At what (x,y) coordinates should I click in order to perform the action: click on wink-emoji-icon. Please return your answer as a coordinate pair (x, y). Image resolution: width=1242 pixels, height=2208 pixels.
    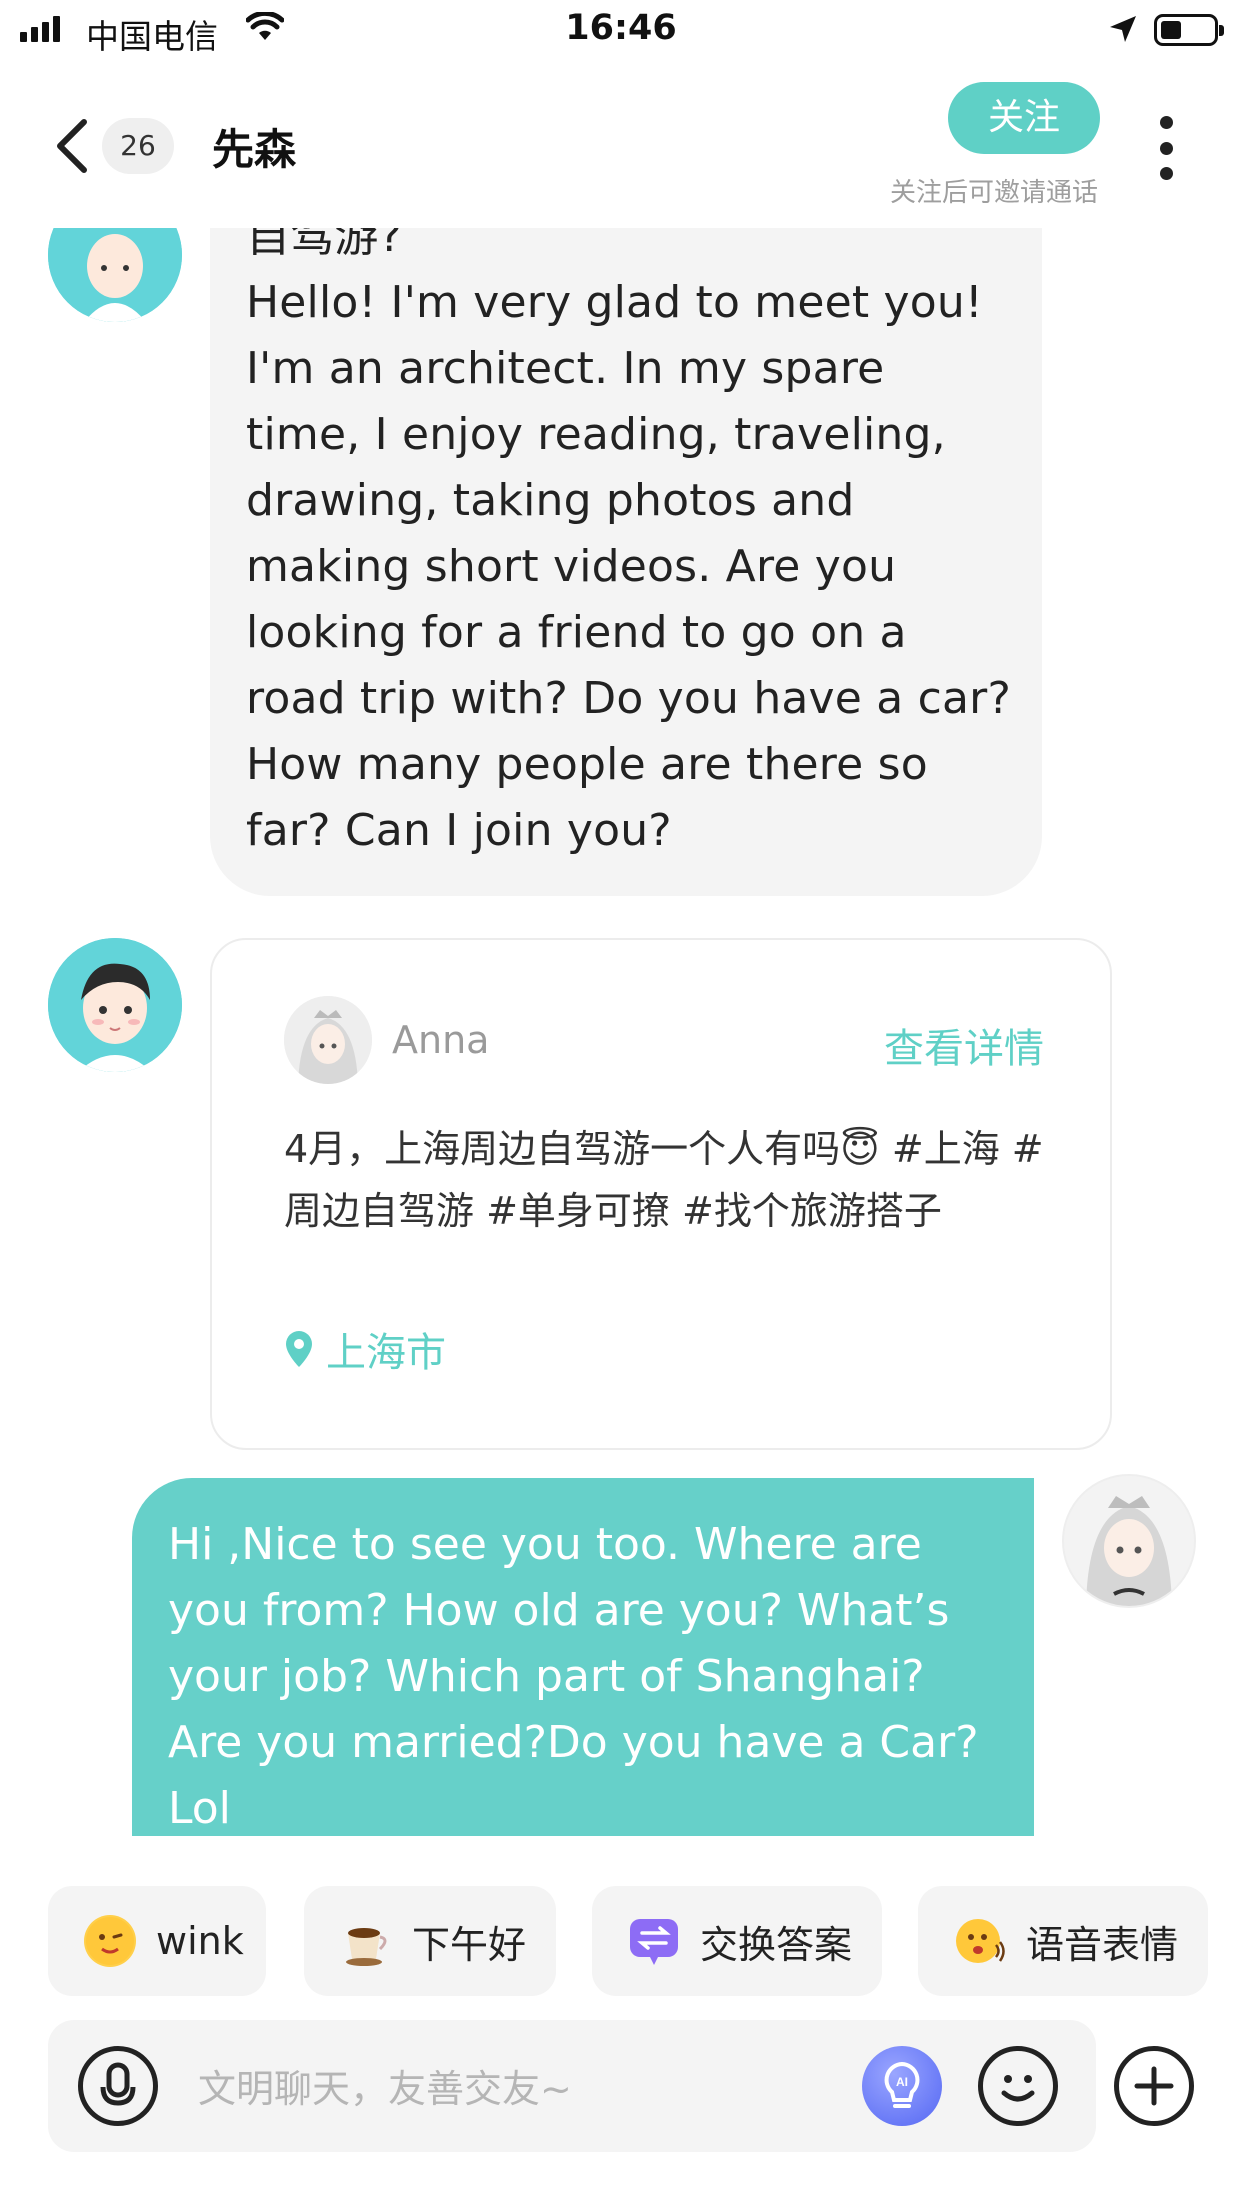
    Looking at the image, I should click on (110, 1941).